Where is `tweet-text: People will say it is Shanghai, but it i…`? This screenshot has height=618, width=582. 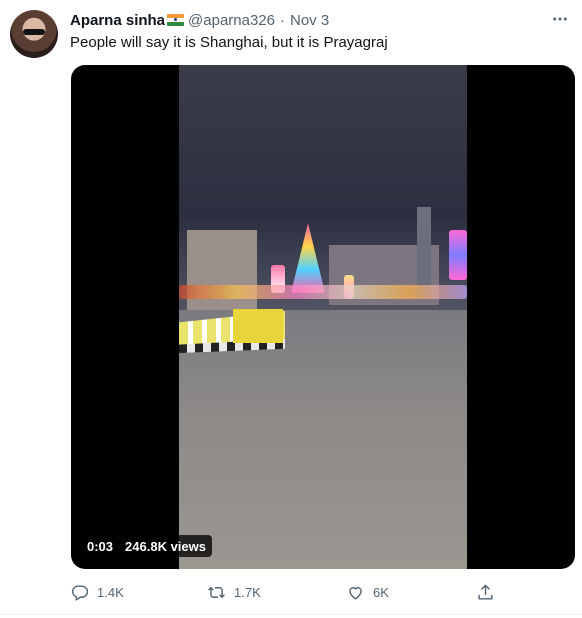 tweet-text: People will say it is Shanghai, but it i… is located at coordinates (229, 42).